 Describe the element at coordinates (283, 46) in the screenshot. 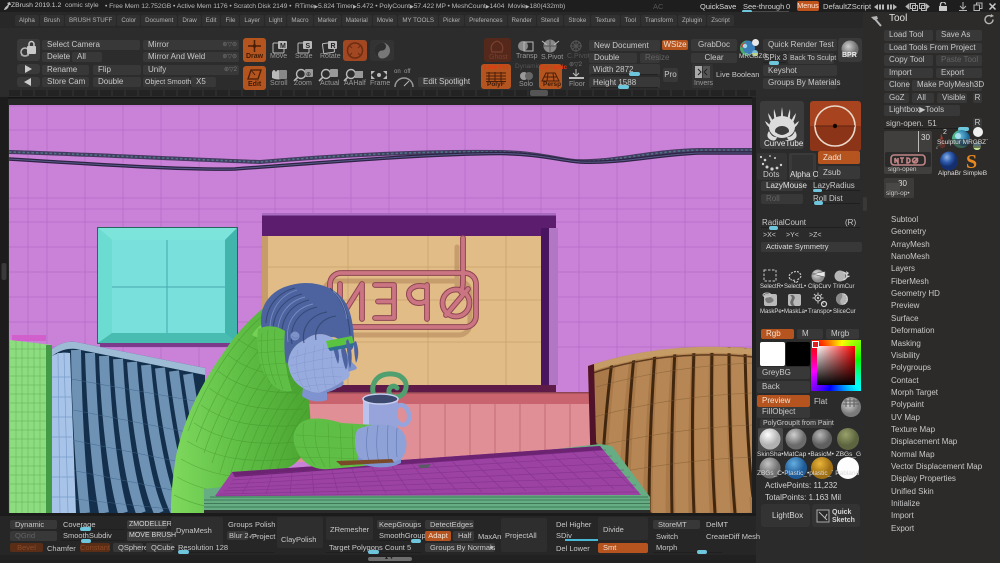

I see `svg-text: M` at that location.